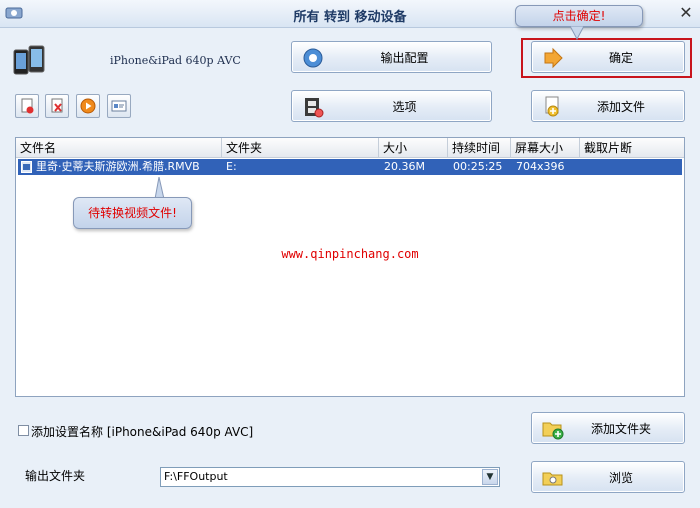 This screenshot has height=508, width=700. Describe the element at coordinates (620, 477) in the screenshot. I see `browse-label: 浏览` at that location.